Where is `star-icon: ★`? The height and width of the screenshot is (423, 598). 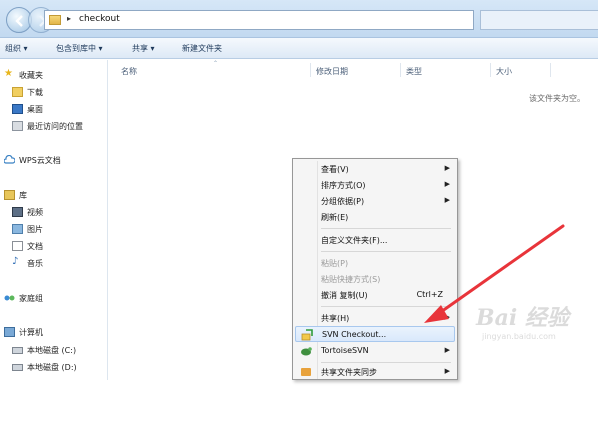
star-icon: ★ is located at coordinates (8, 73).